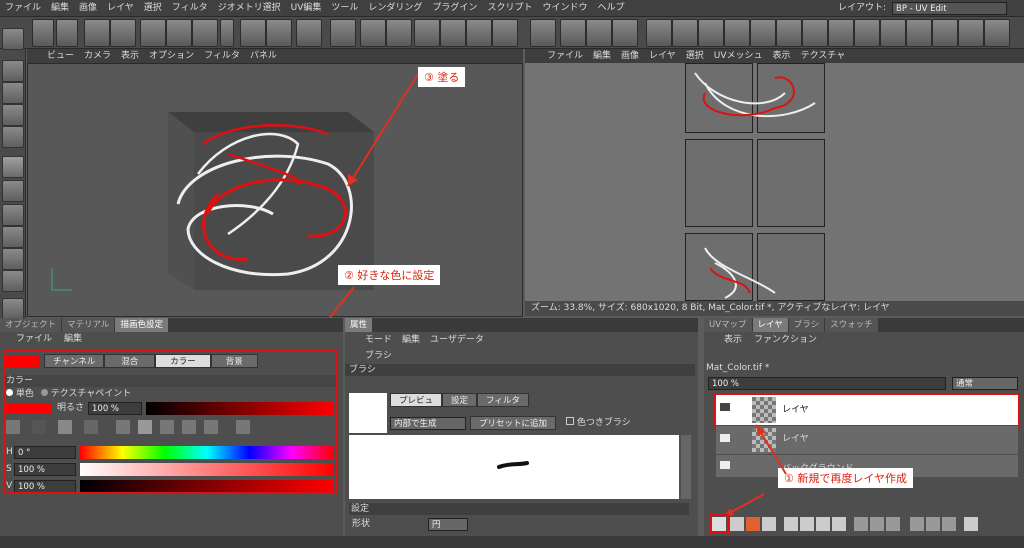 This screenshot has width=1024, height=548. What do you see at coordinates (359, 325) in the screenshot?
I see `tab-attributes: 属性` at bounding box center [359, 325].